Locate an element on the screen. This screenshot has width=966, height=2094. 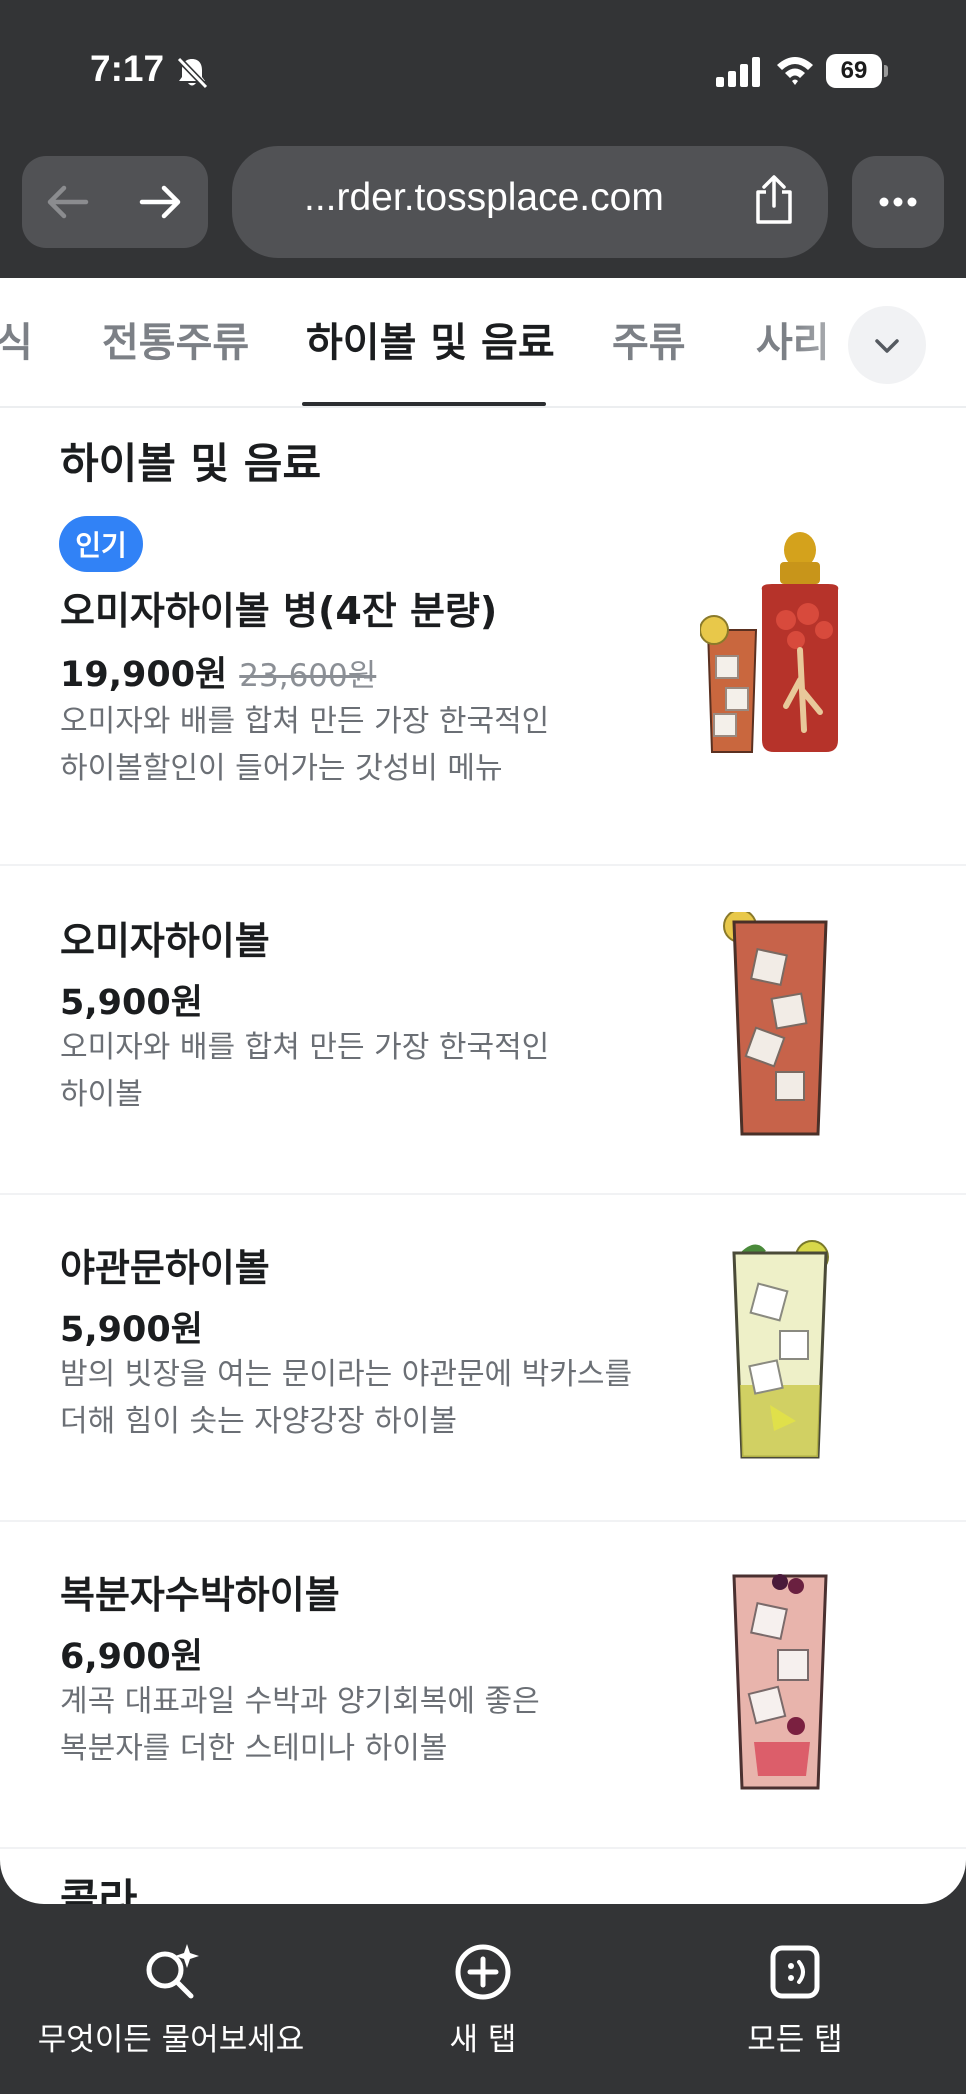
all-tabs-label: 모든 탭 is located at coordinates (795, 2040).